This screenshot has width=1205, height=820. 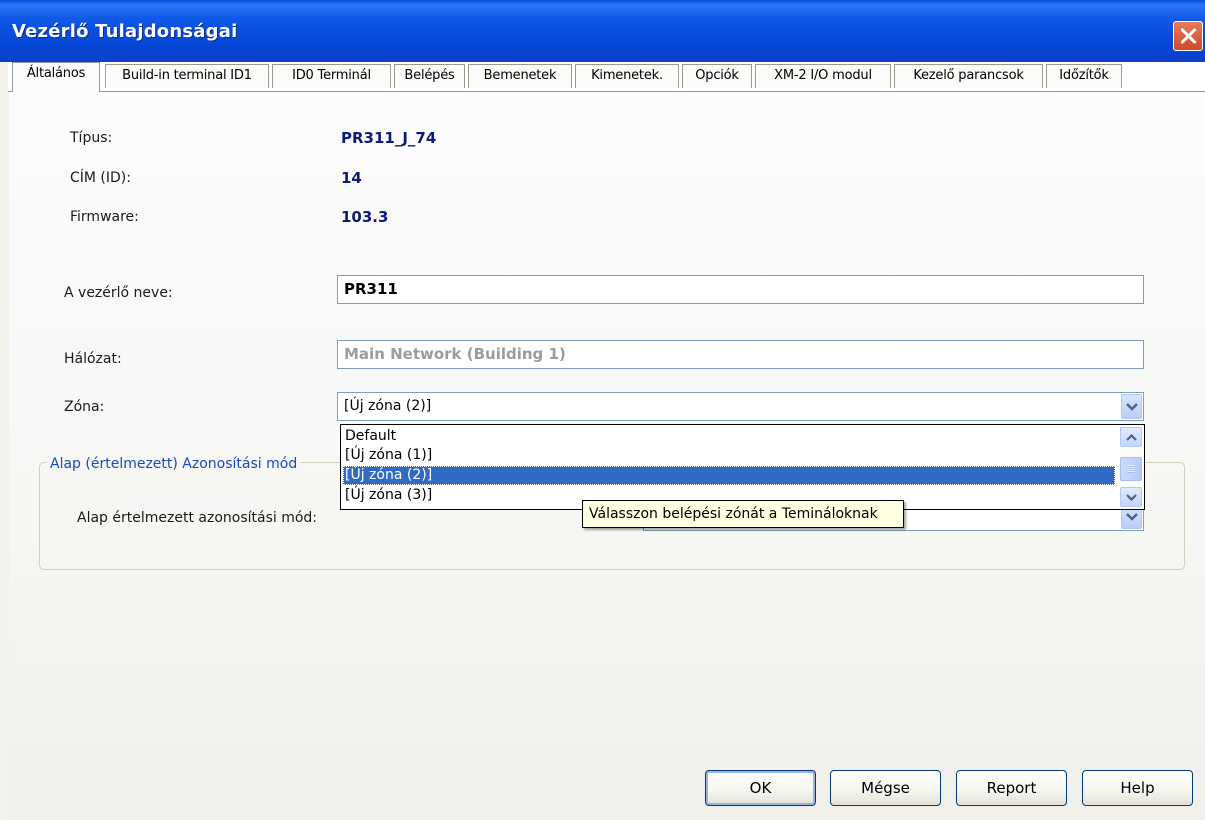 What do you see at coordinates (91, 138) in the screenshot?
I see `type-label: Típus:` at bounding box center [91, 138].